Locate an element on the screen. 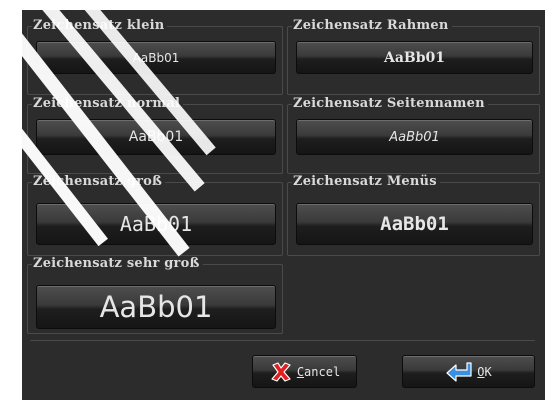 This screenshot has width=545, height=403. font-small-title: Zeichensatz klein is located at coordinates (100, 26).